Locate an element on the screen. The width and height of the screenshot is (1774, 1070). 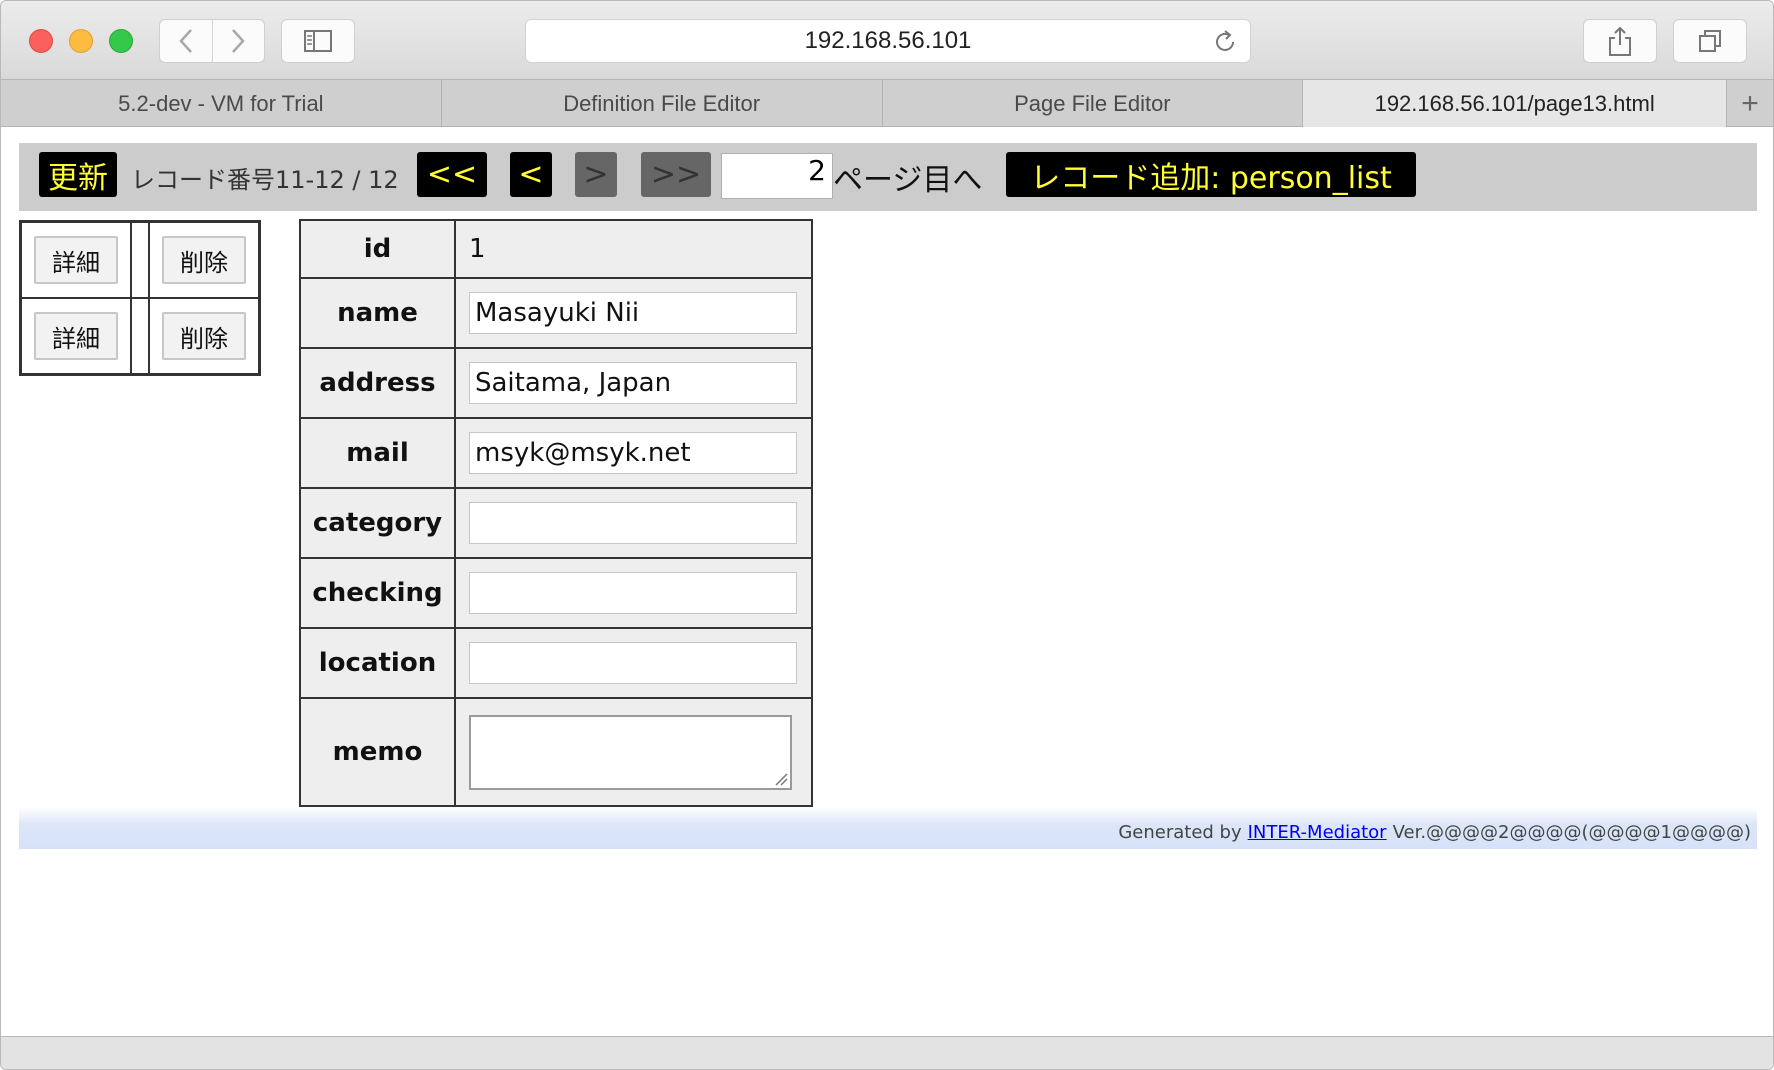
name-input: Masayuki Nii is located at coordinates (633, 313).